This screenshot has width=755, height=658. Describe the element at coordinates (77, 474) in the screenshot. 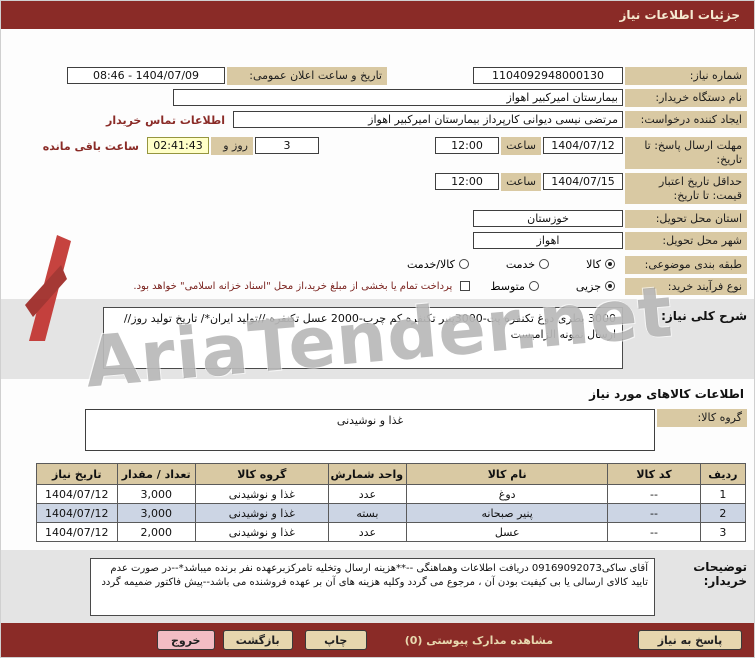

I see `col-need-date: تاریخ نیاز` at that location.